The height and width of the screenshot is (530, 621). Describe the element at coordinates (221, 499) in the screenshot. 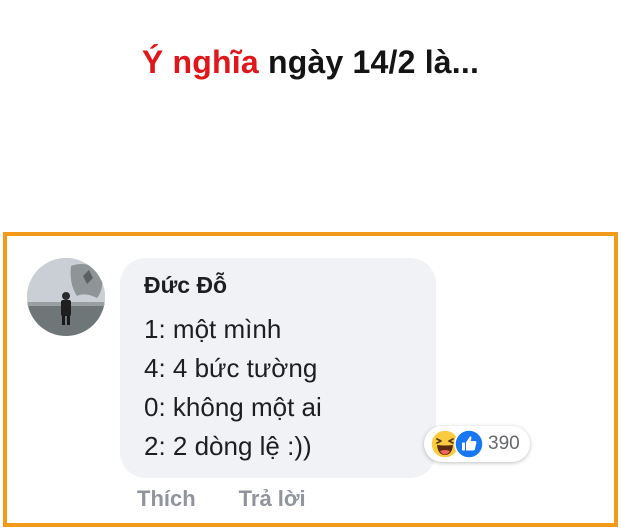

I see `comment-actions: Thích Trả lời` at that location.